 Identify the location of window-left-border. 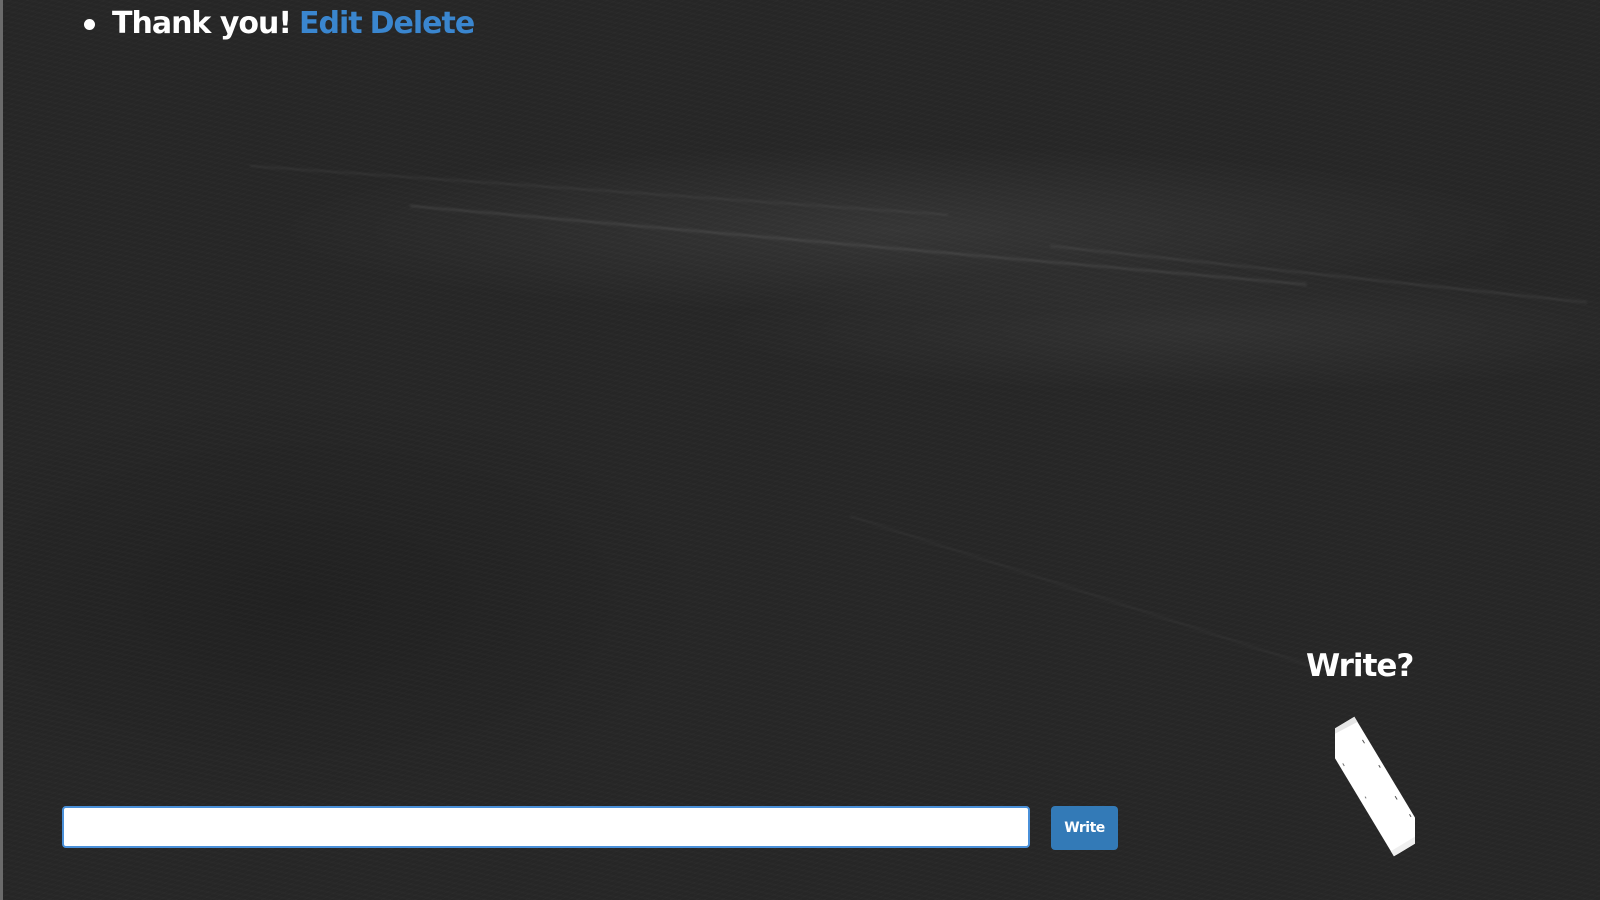
(1, 450).